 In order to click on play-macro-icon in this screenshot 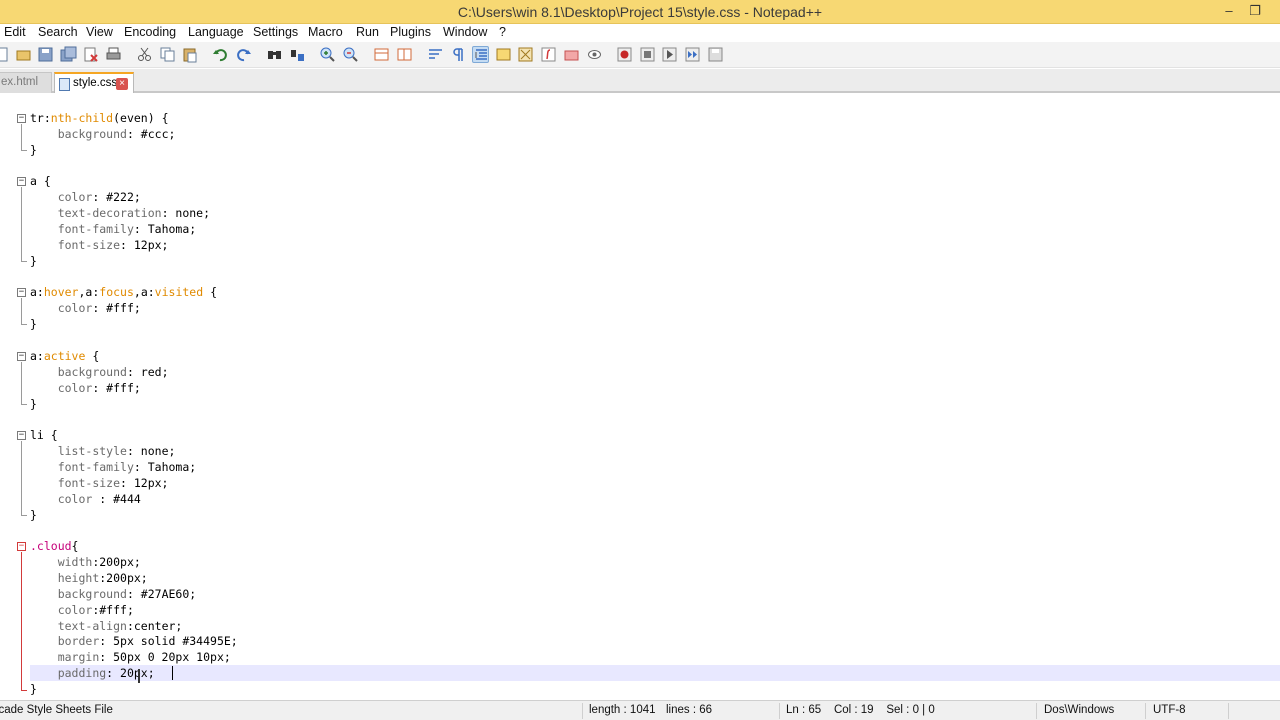, I will do `click(669, 54)`.